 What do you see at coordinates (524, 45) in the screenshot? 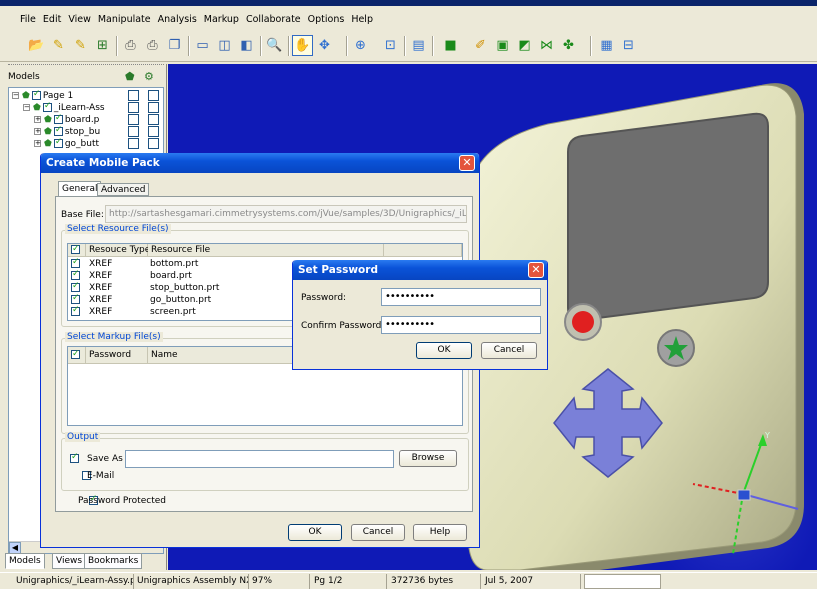
I see `section-icon: ◩` at bounding box center [524, 45].